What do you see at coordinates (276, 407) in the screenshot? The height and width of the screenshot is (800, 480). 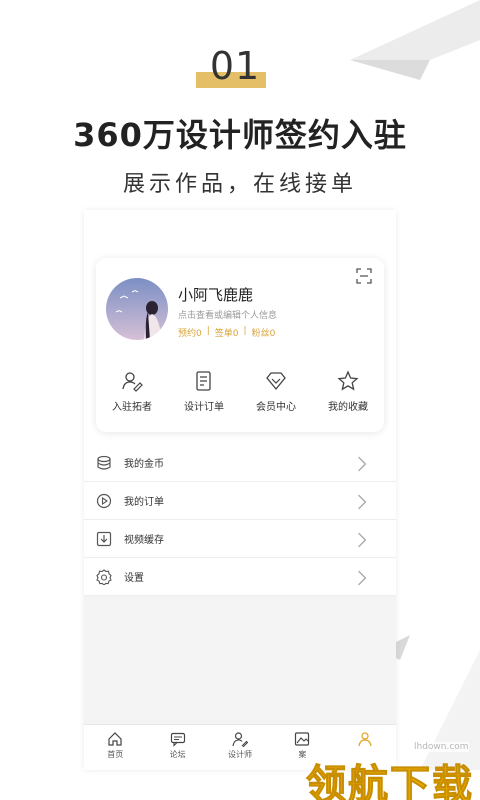 I see `quick-action-label: 会员中心` at bounding box center [276, 407].